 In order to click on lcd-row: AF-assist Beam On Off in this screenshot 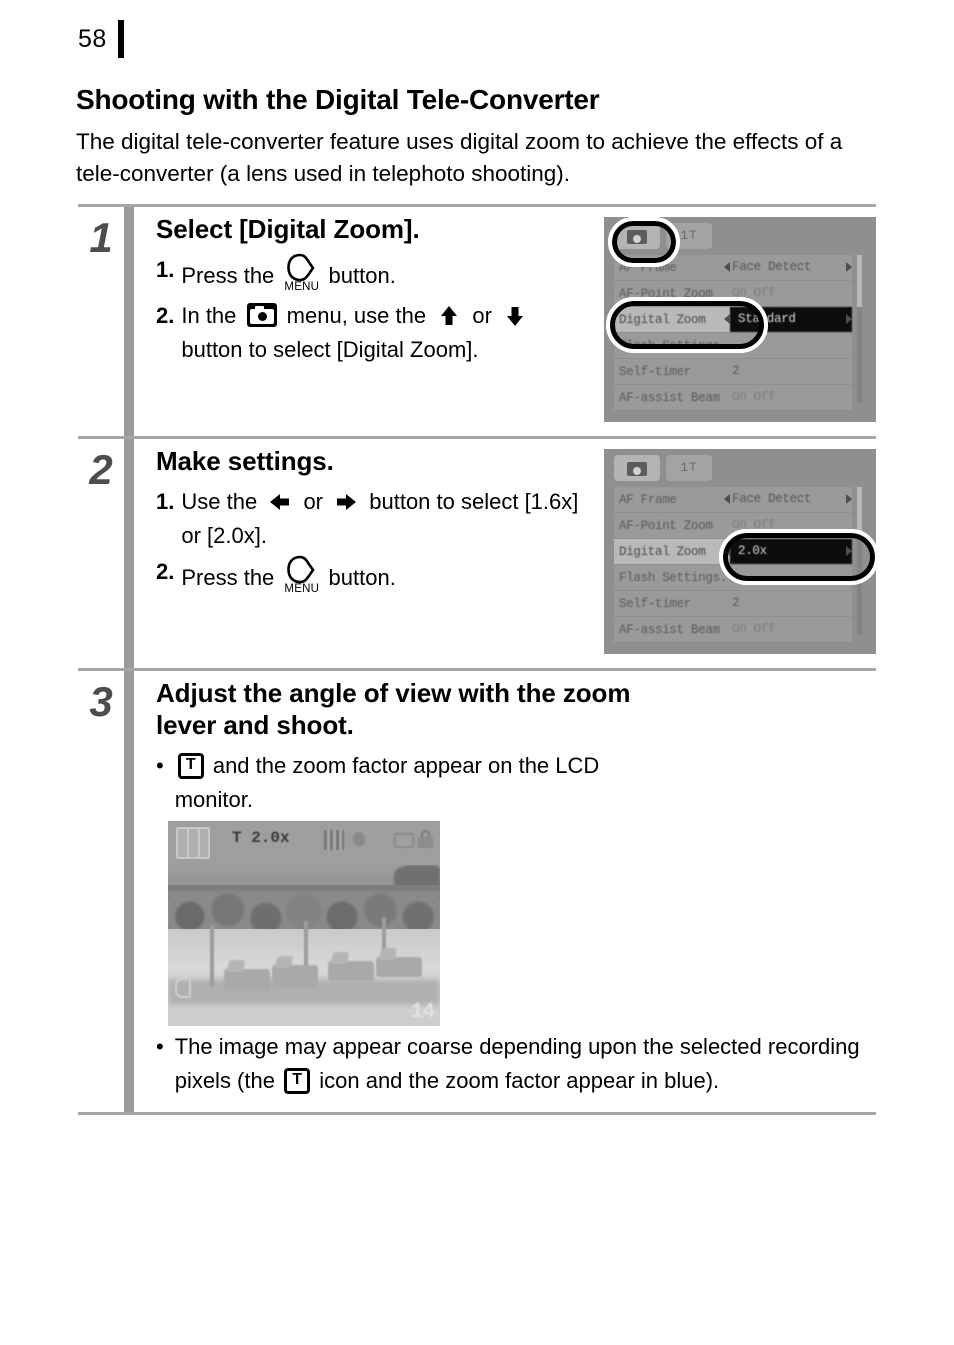, I will do `click(739, 629)`.